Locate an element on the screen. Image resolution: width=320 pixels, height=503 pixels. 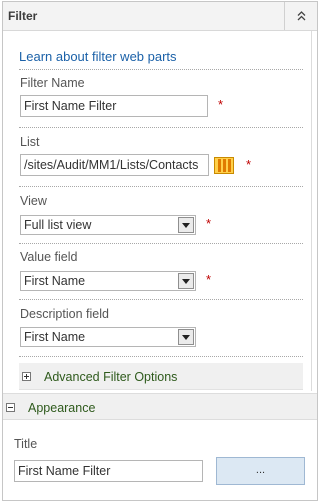
value-field-select: First Name is located at coordinates (108, 281).